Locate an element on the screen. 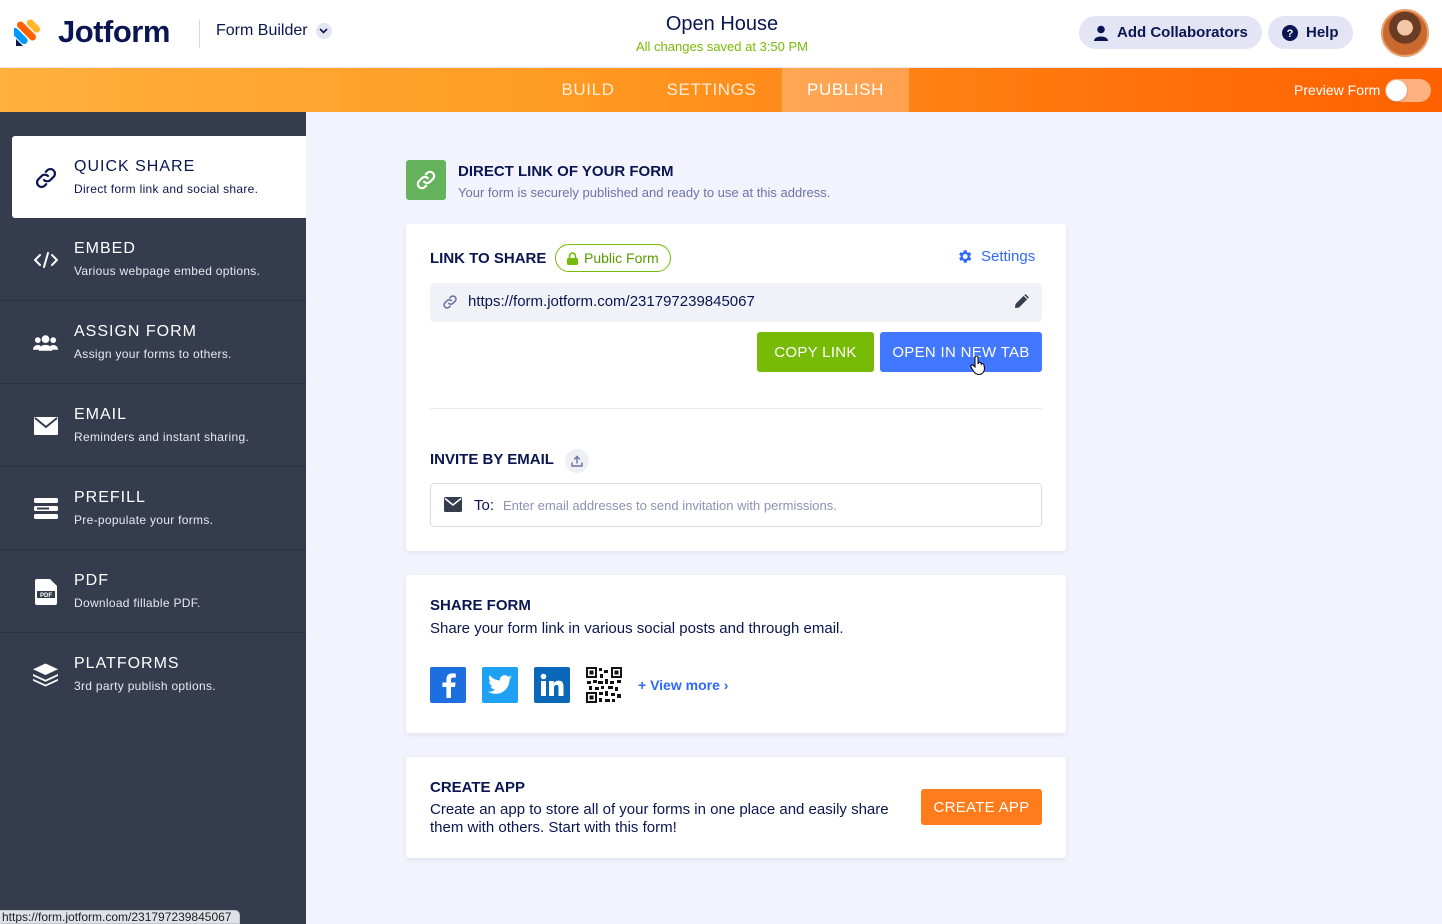 This screenshot has height=924, width=1442. help-icon: ? is located at coordinates (1290, 32).